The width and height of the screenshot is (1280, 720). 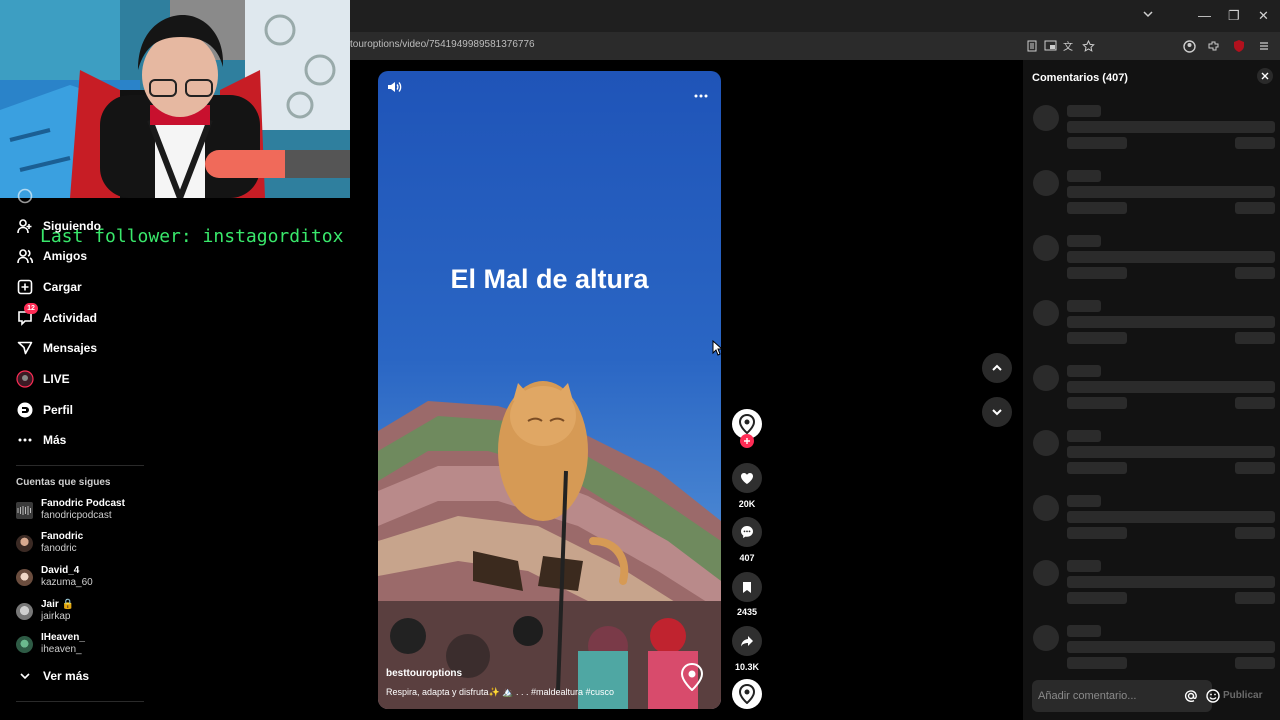 What do you see at coordinates (1148, 16) in the screenshot?
I see `tab-list-chevron-icon` at bounding box center [1148, 16].